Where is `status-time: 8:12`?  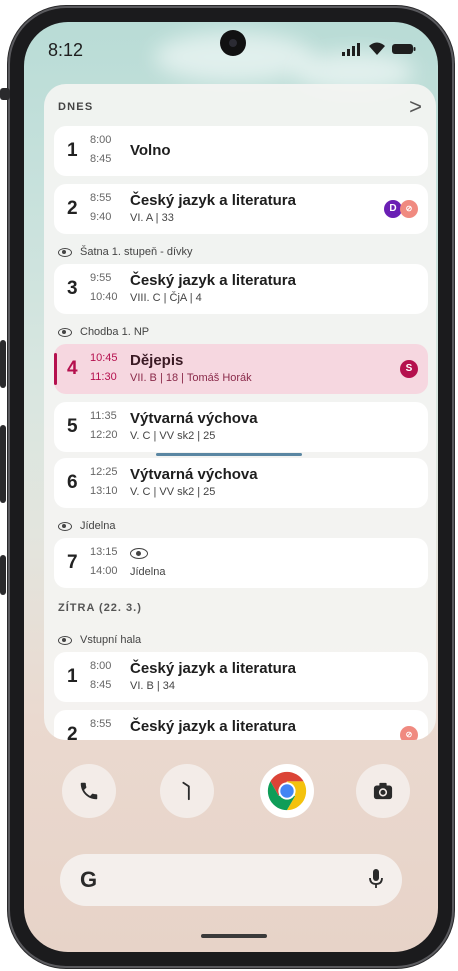
status-time: 8:12 is located at coordinates (66, 50).